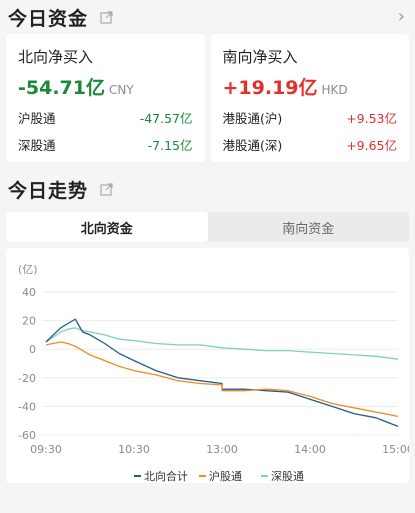  Describe the element at coordinates (134, 449) in the screenshot. I see `x-tick-label: 10:30` at that location.